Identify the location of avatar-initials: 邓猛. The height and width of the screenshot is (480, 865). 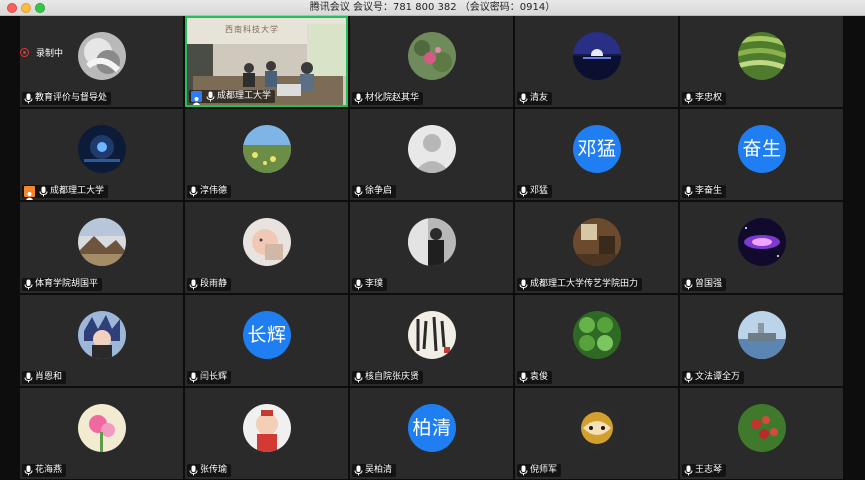
(597, 149).